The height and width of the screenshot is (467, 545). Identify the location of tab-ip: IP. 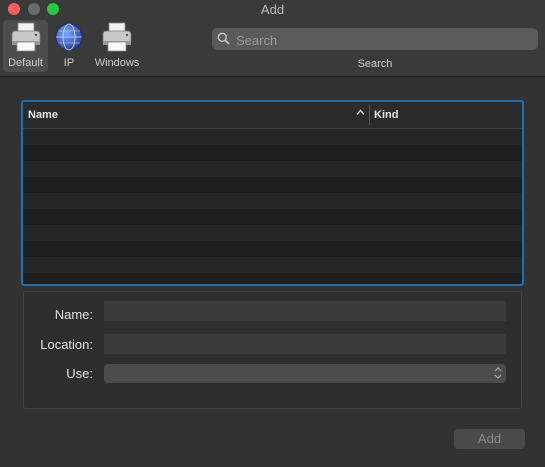
(69, 46).